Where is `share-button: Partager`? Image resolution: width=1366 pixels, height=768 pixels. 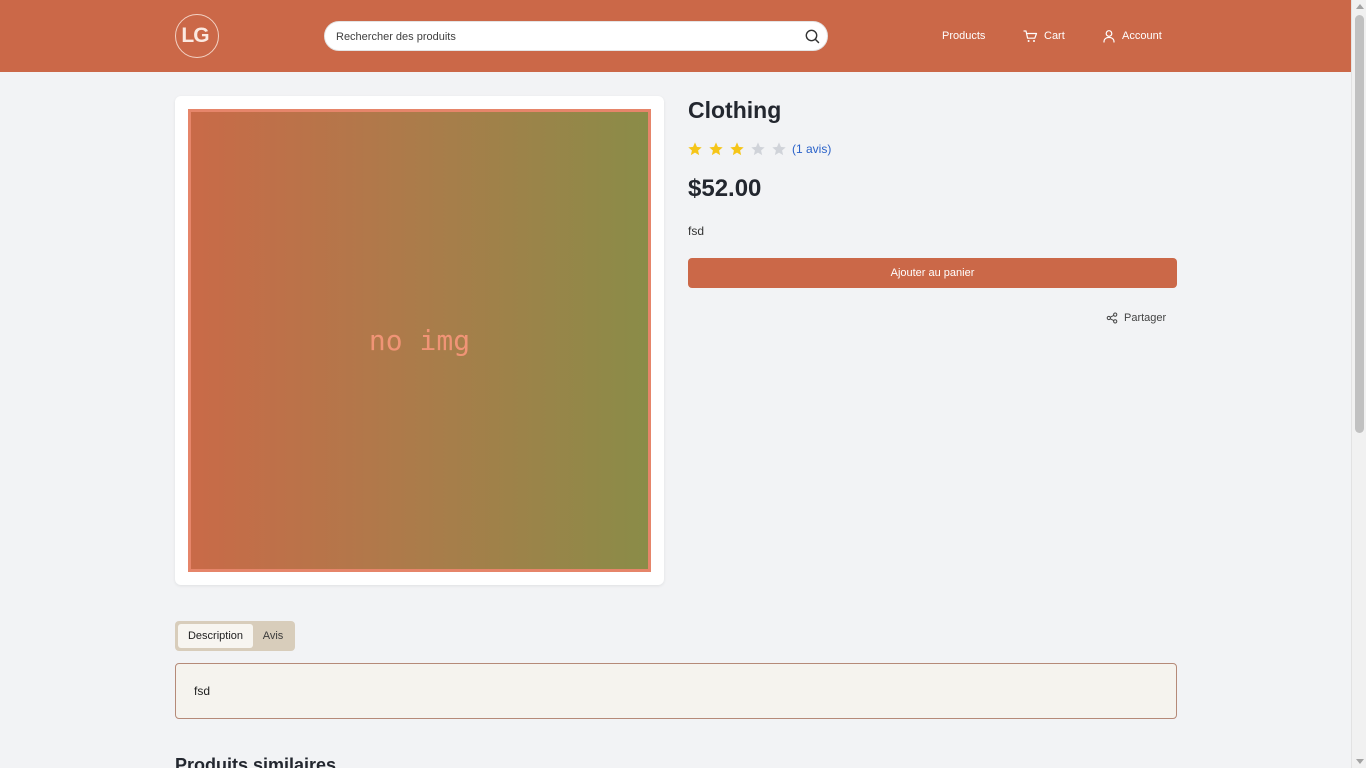 share-button: Partager is located at coordinates (1136, 318).